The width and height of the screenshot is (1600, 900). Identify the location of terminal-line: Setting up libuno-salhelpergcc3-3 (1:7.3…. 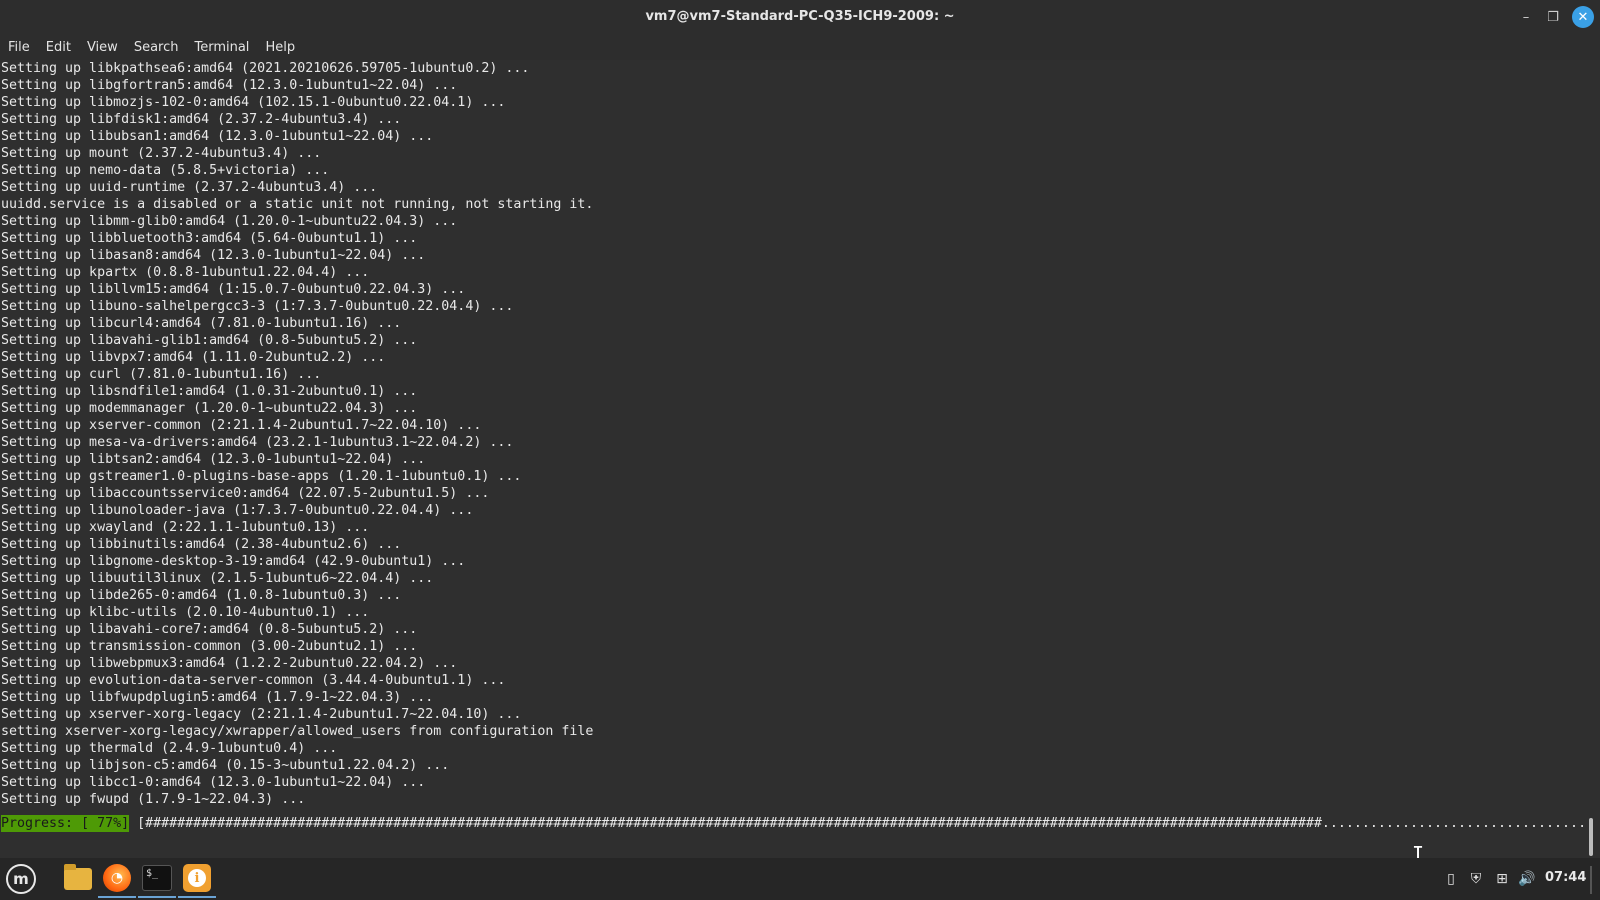
(257, 306).